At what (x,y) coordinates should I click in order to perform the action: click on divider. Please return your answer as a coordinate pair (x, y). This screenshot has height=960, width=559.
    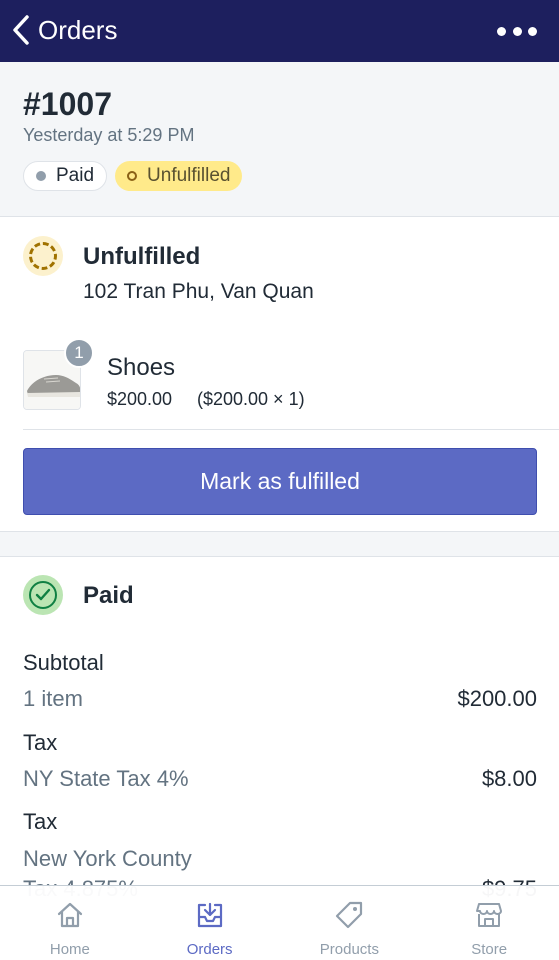
    Looking at the image, I should click on (291, 429).